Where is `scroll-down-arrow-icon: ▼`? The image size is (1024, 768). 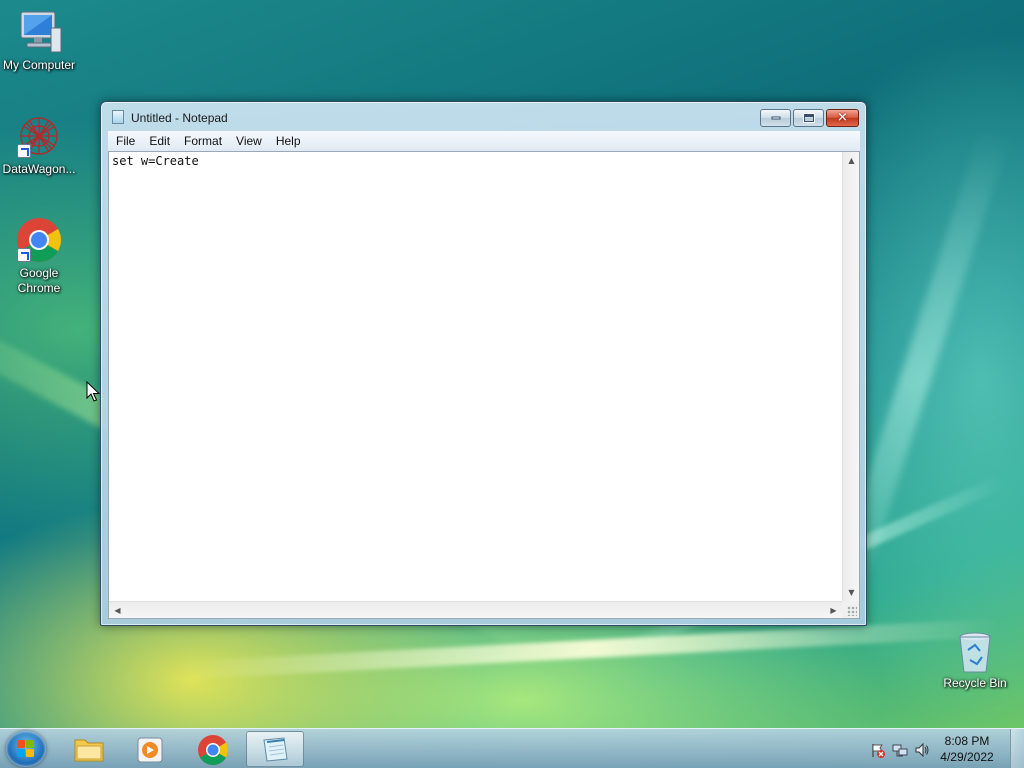
scroll-down-arrow-icon: ▼ is located at coordinates (851, 592).